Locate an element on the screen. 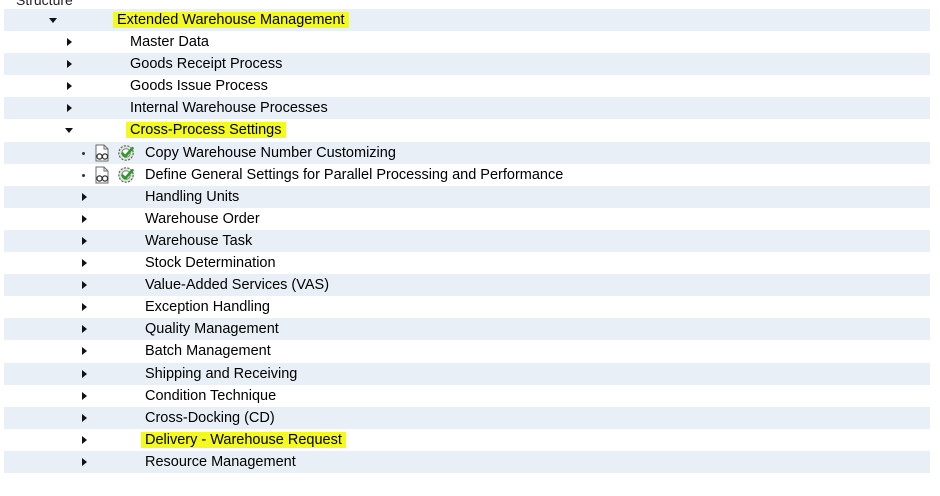  tree-node-label: Value-Added Services (VAS) is located at coordinates (237, 285).